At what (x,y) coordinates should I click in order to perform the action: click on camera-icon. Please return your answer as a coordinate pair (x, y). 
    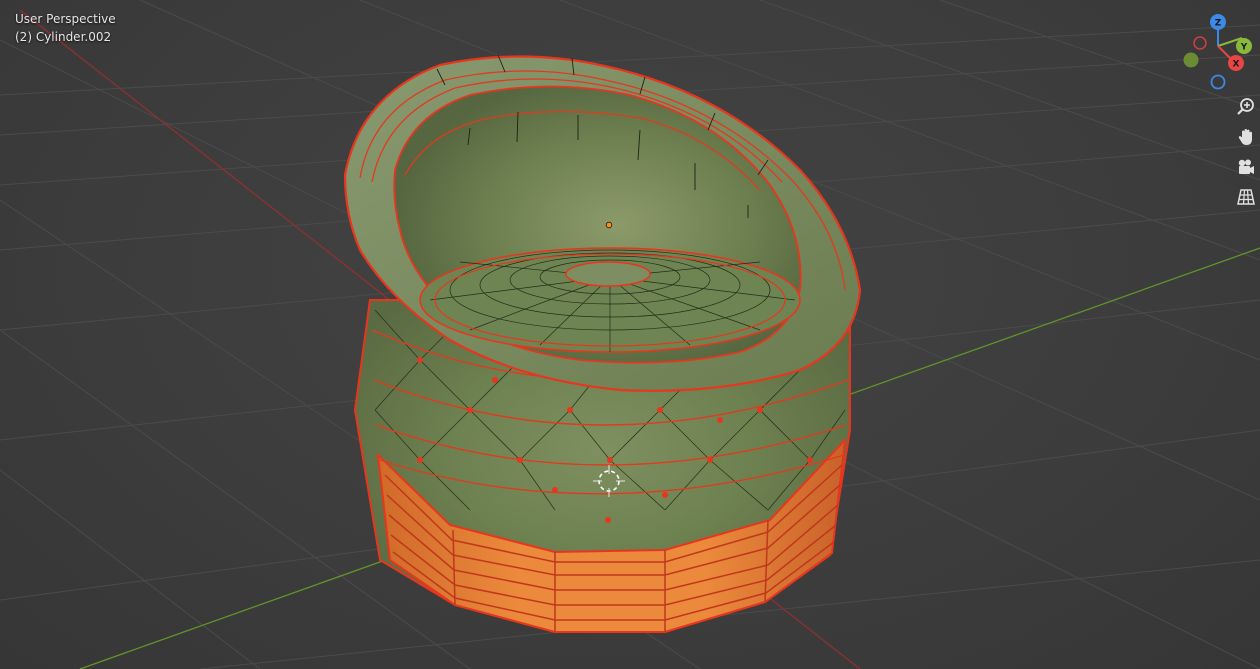
    Looking at the image, I should click on (1246, 166).